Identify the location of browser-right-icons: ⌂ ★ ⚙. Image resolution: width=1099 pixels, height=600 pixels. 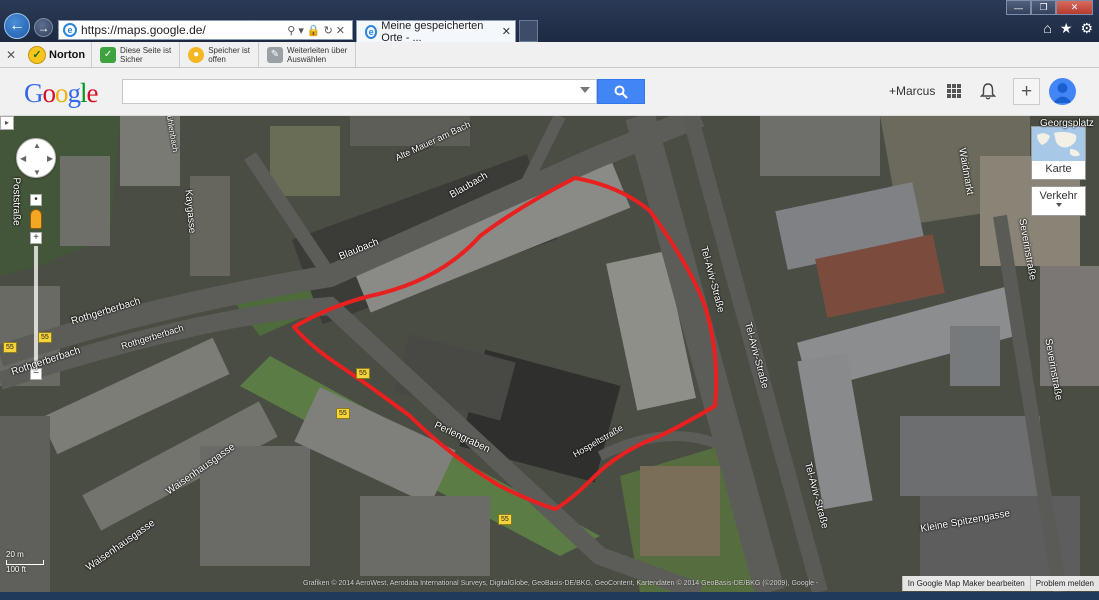
(1068, 28).